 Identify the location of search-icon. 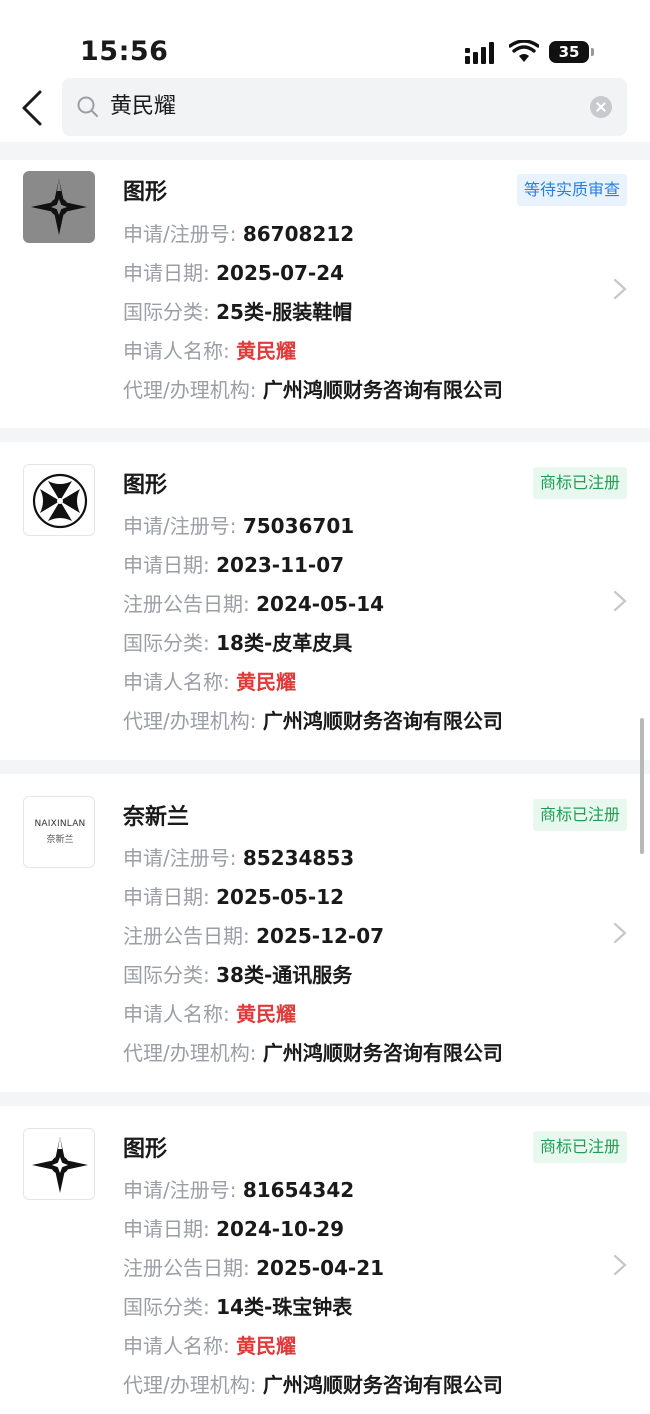
(87, 106).